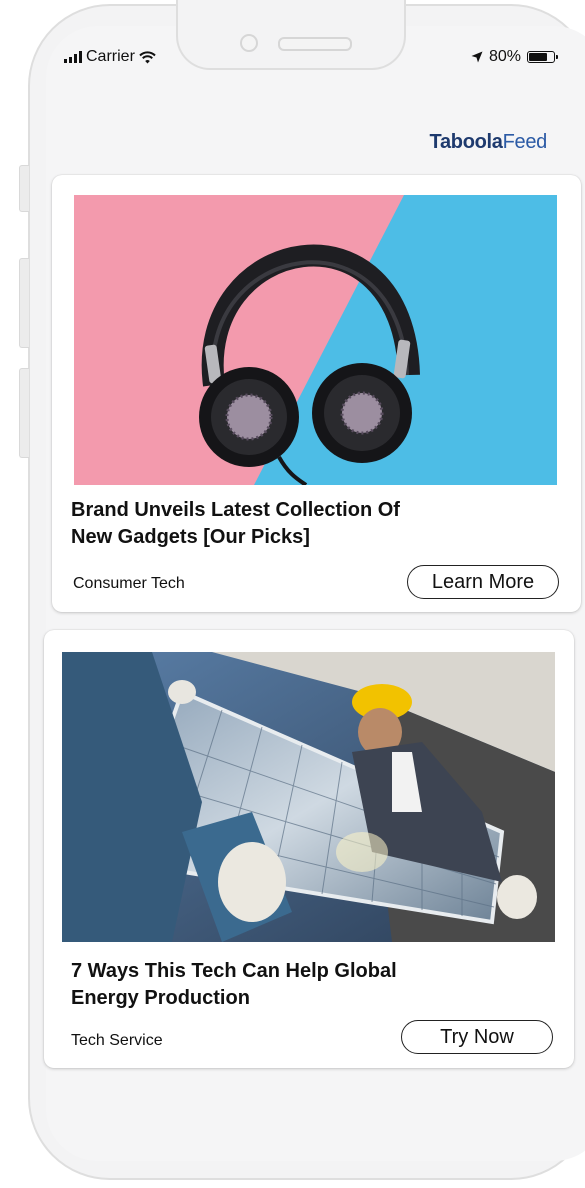 This screenshot has height=1188, width=585. Describe the element at coordinates (483, 582) in the screenshot. I see `learn-more-button: Learn More` at that location.